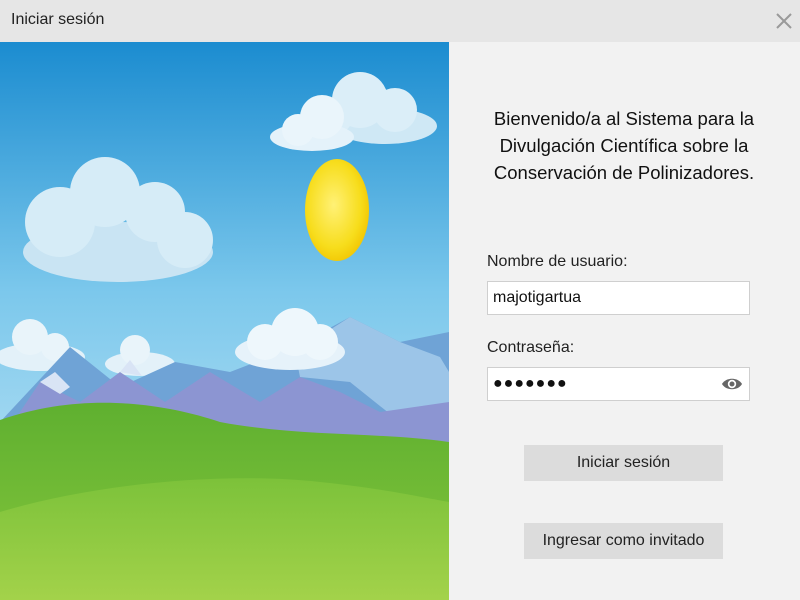 The width and height of the screenshot is (800, 600). What do you see at coordinates (531, 347) in the screenshot?
I see `password-label: Contraseña:` at bounding box center [531, 347].